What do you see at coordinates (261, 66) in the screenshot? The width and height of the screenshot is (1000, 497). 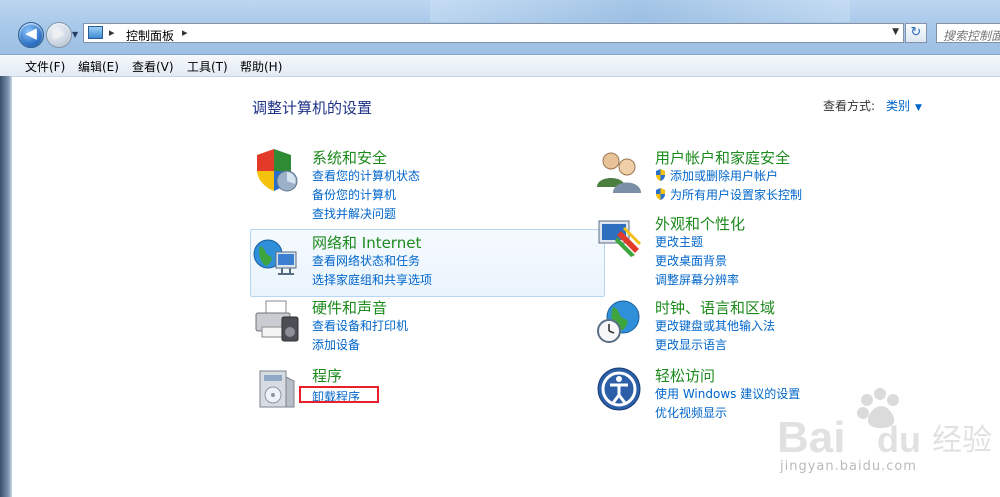 I see `menu-help: 帮助(H)` at bounding box center [261, 66].